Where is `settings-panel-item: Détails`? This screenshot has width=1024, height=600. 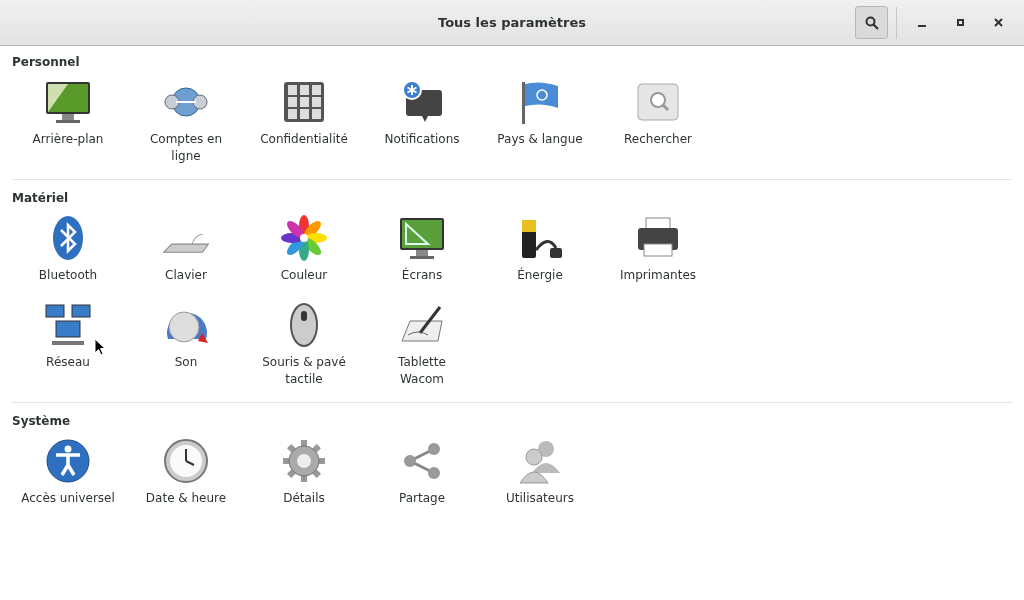 settings-panel-item: Détails is located at coordinates (304, 471).